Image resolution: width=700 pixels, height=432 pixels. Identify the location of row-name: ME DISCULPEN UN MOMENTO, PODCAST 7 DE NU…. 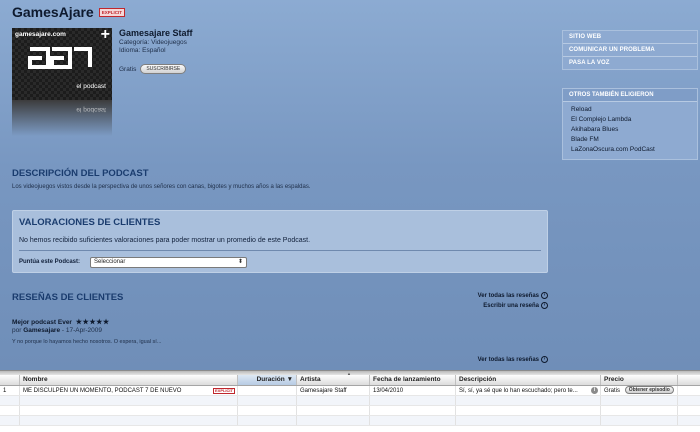
(129, 390).